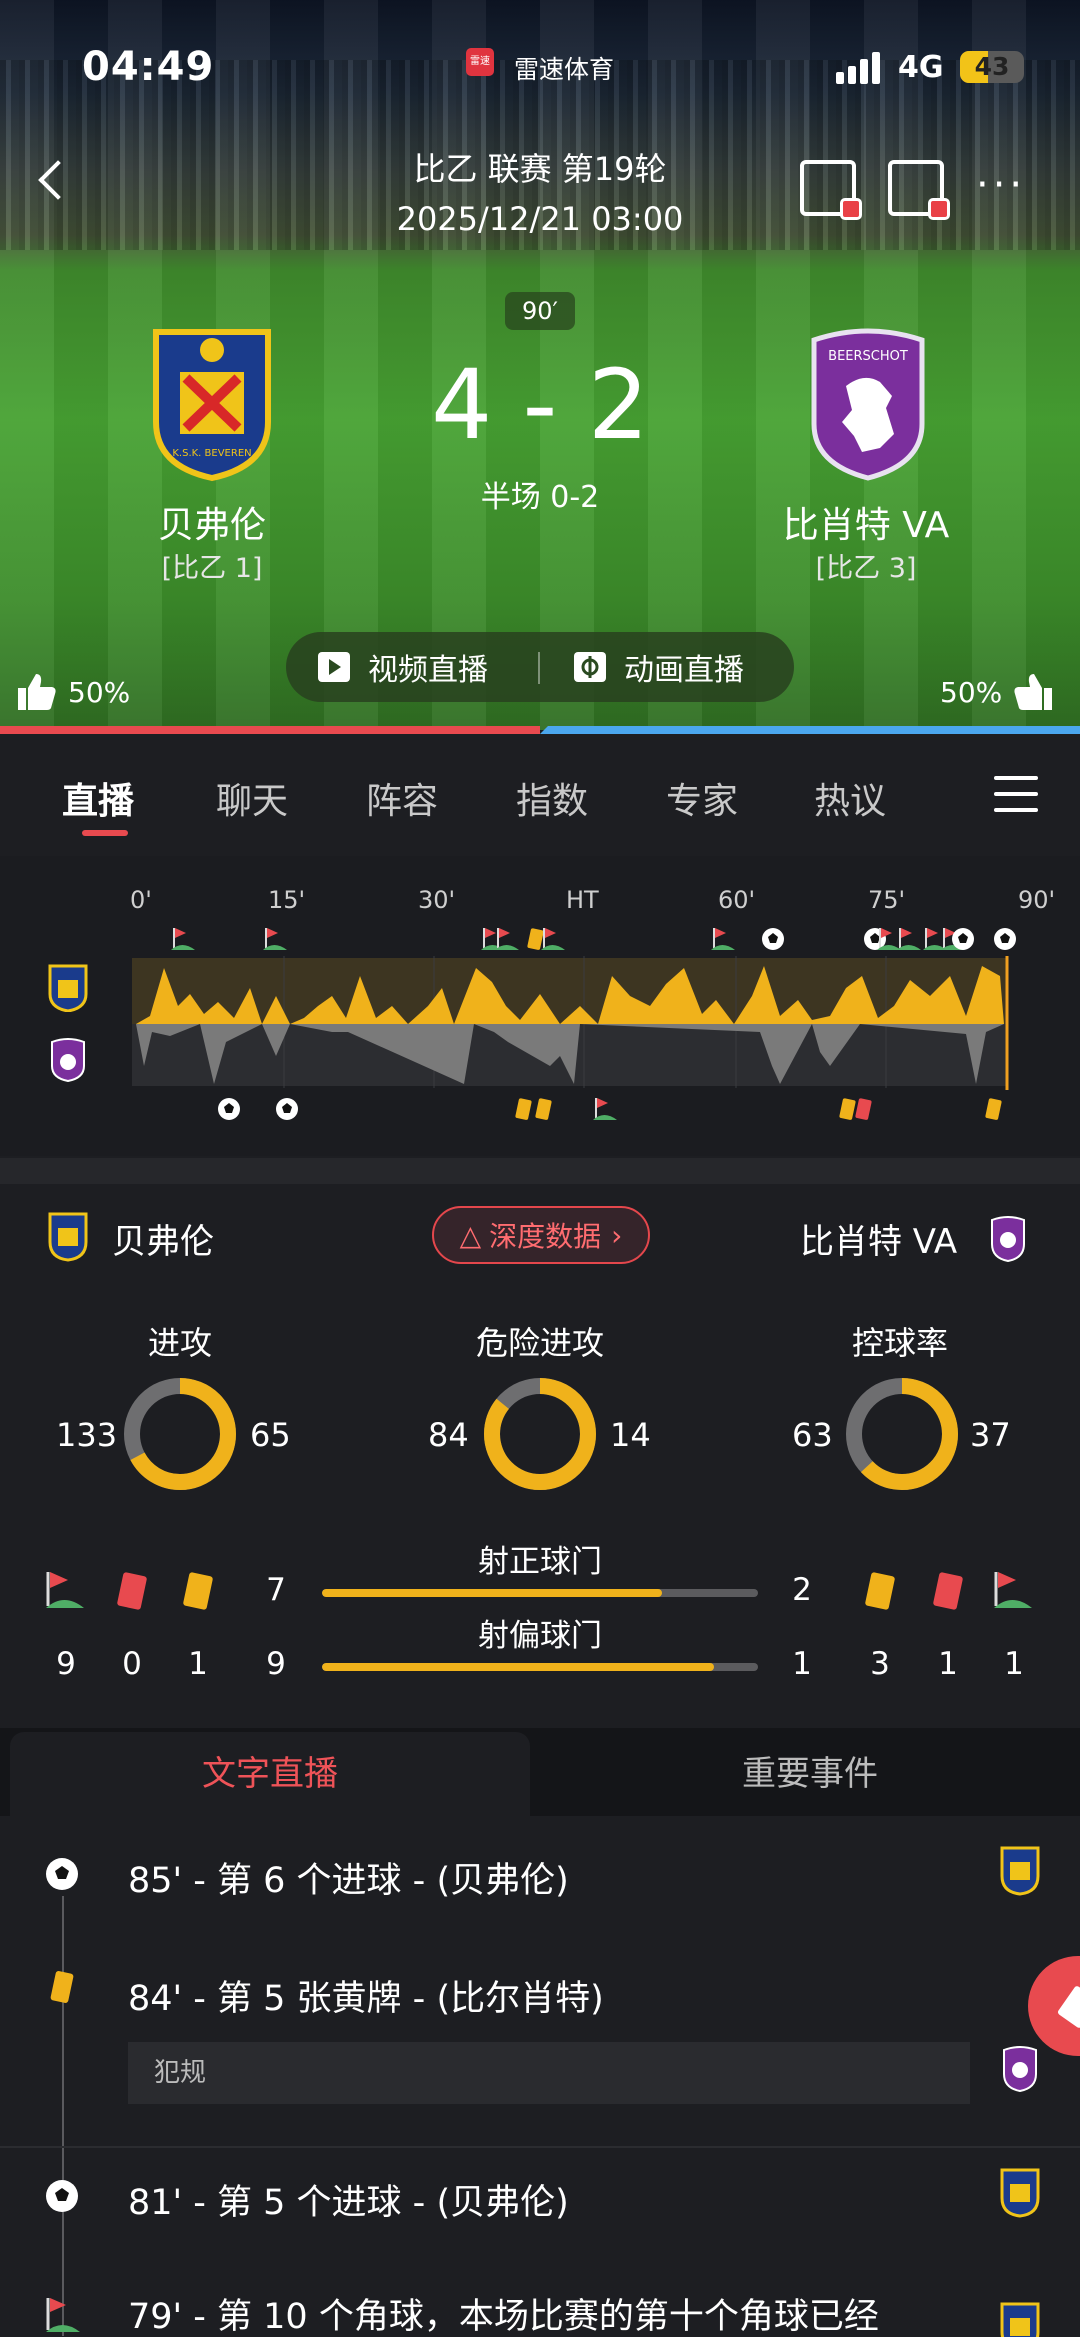 This screenshot has width=1080, height=2337. I want to click on dangerous-attack-title: 危险进攻, so click(539, 1343).